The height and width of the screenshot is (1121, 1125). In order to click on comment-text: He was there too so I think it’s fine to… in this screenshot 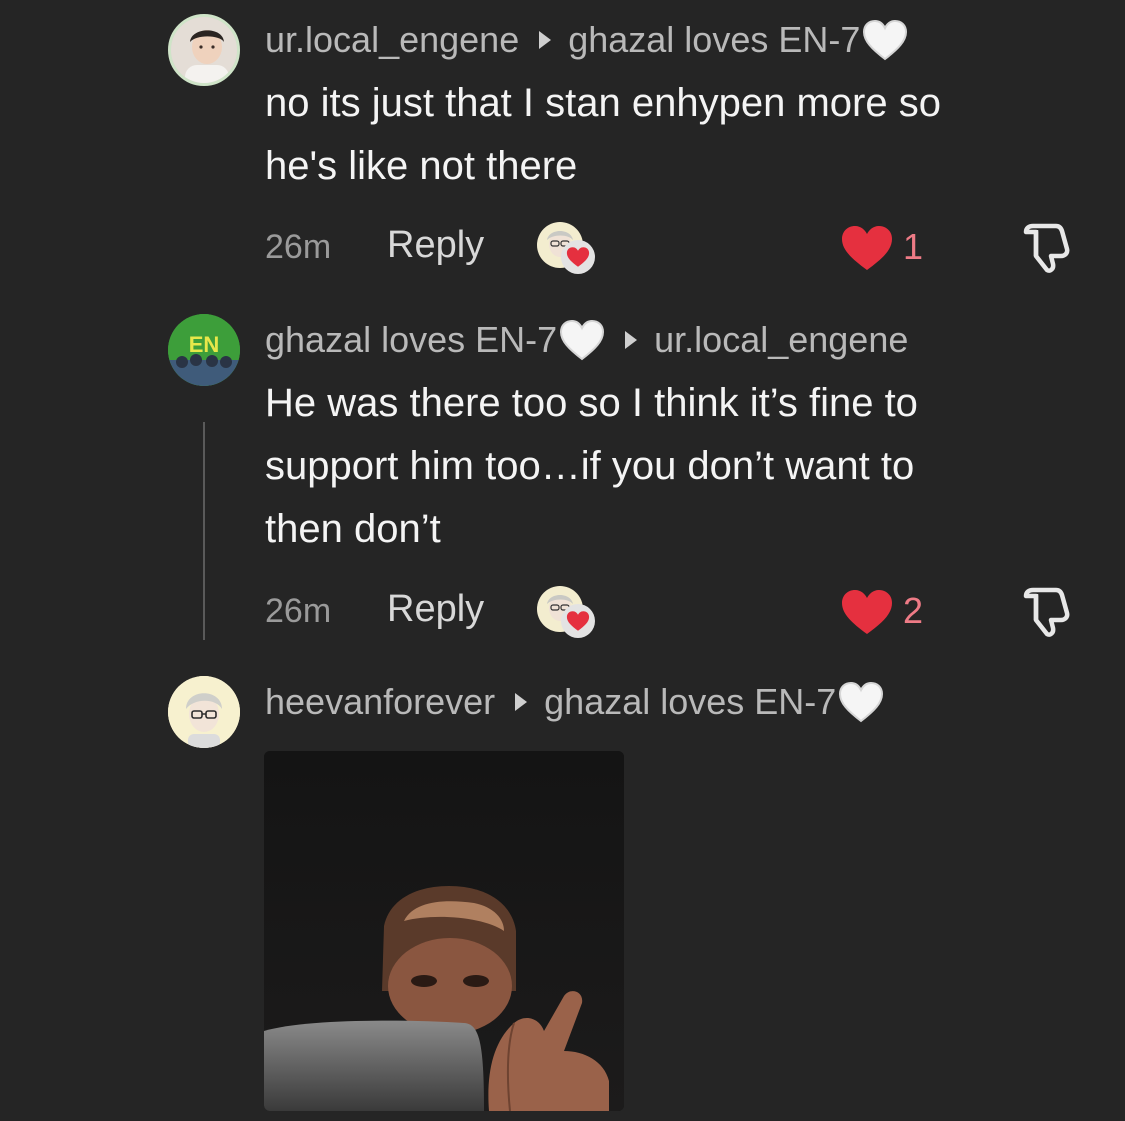, I will do `click(680, 466)`.